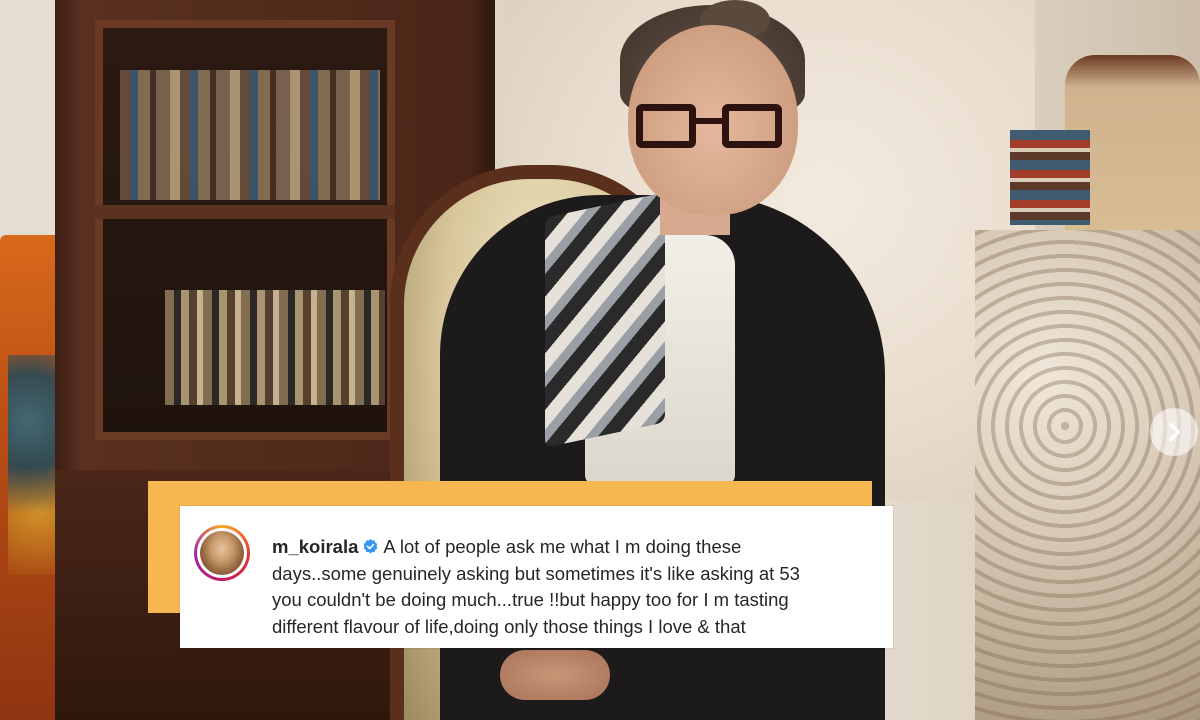 This screenshot has width=1200, height=720. What do you see at coordinates (275, 347) in the screenshot?
I see `books-lower-shelf` at bounding box center [275, 347].